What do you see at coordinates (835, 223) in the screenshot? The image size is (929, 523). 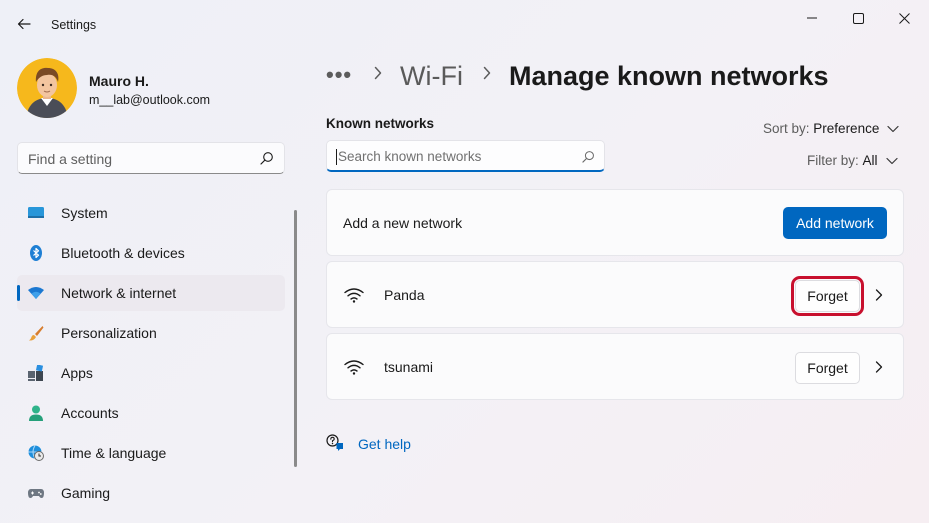 I see `add-network-button: Add network` at bounding box center [835, 223].